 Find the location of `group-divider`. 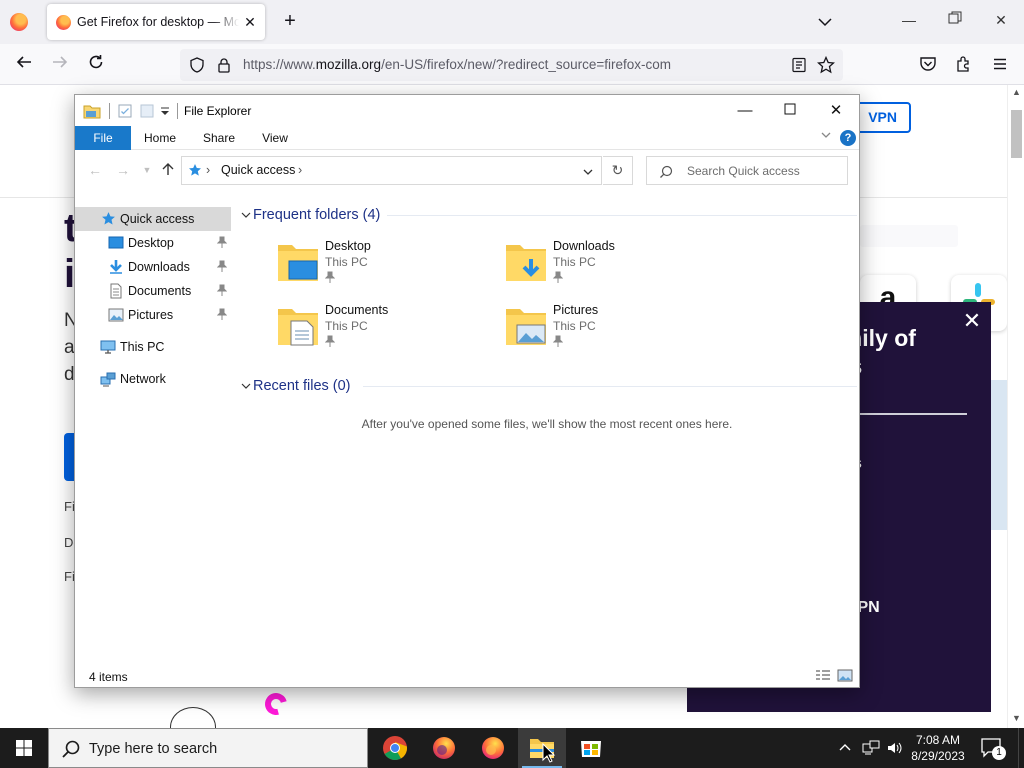

group-divider is located at coordinates (610, 386).